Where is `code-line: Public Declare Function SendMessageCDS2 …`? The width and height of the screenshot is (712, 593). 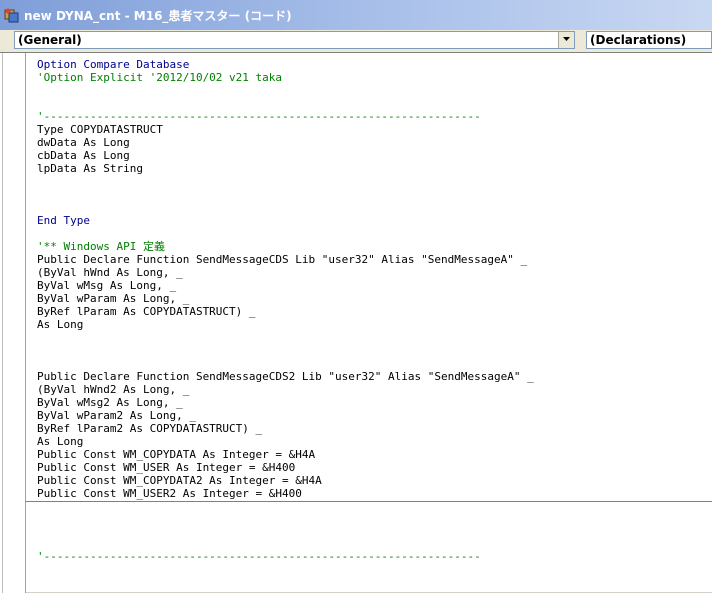 code-line: Public Declare Function SendMessageCDS2 … is located at coordinates (285, 376).